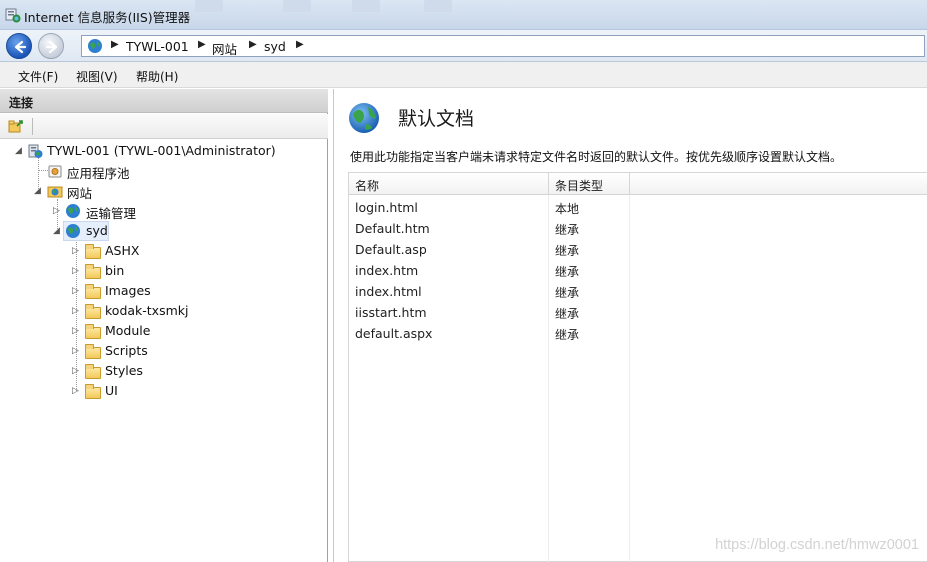  I want to click on document-name: default.aspx, so click(394, 333).